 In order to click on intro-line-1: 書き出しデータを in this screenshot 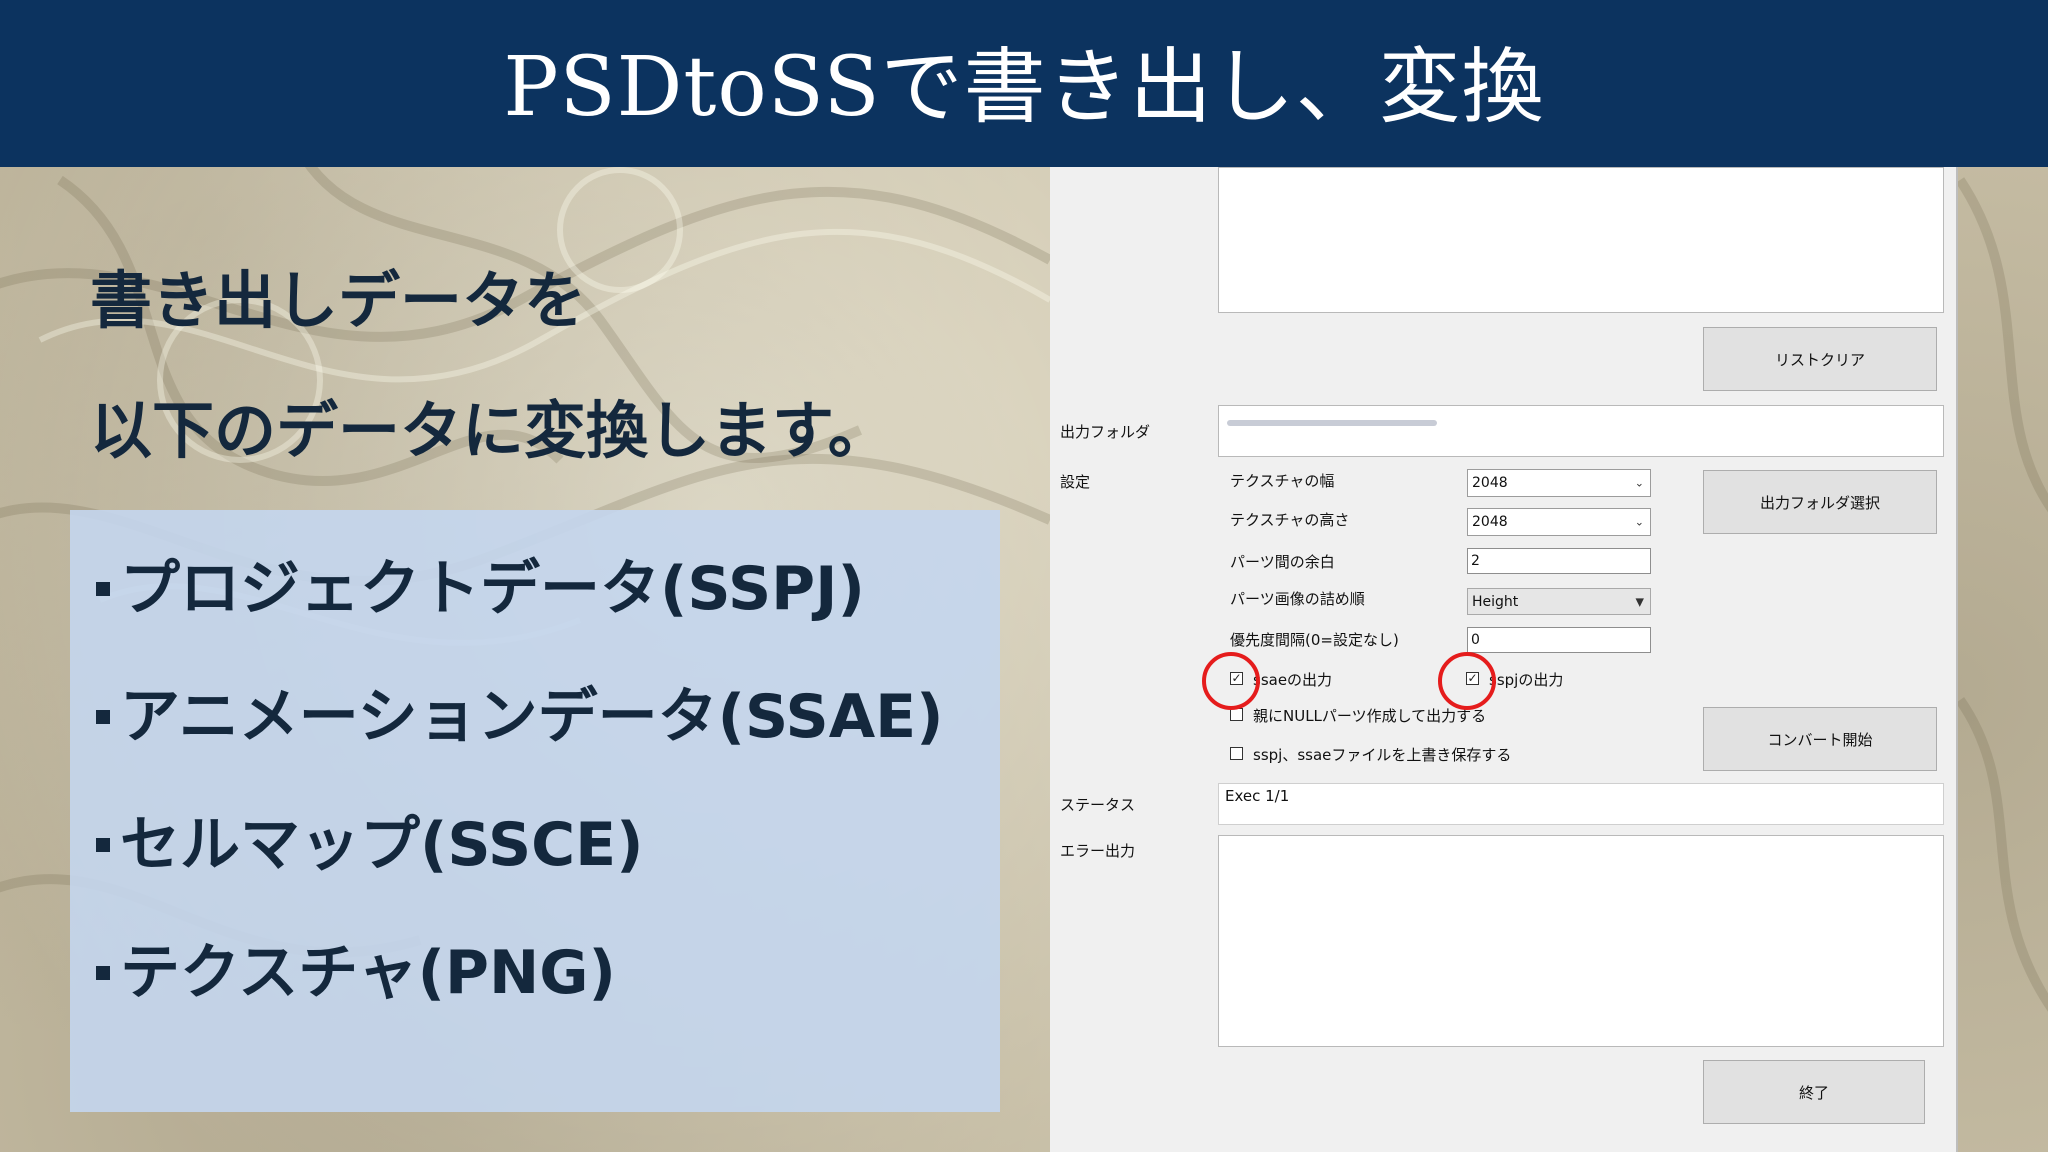, I will do `click(338, 300)`.